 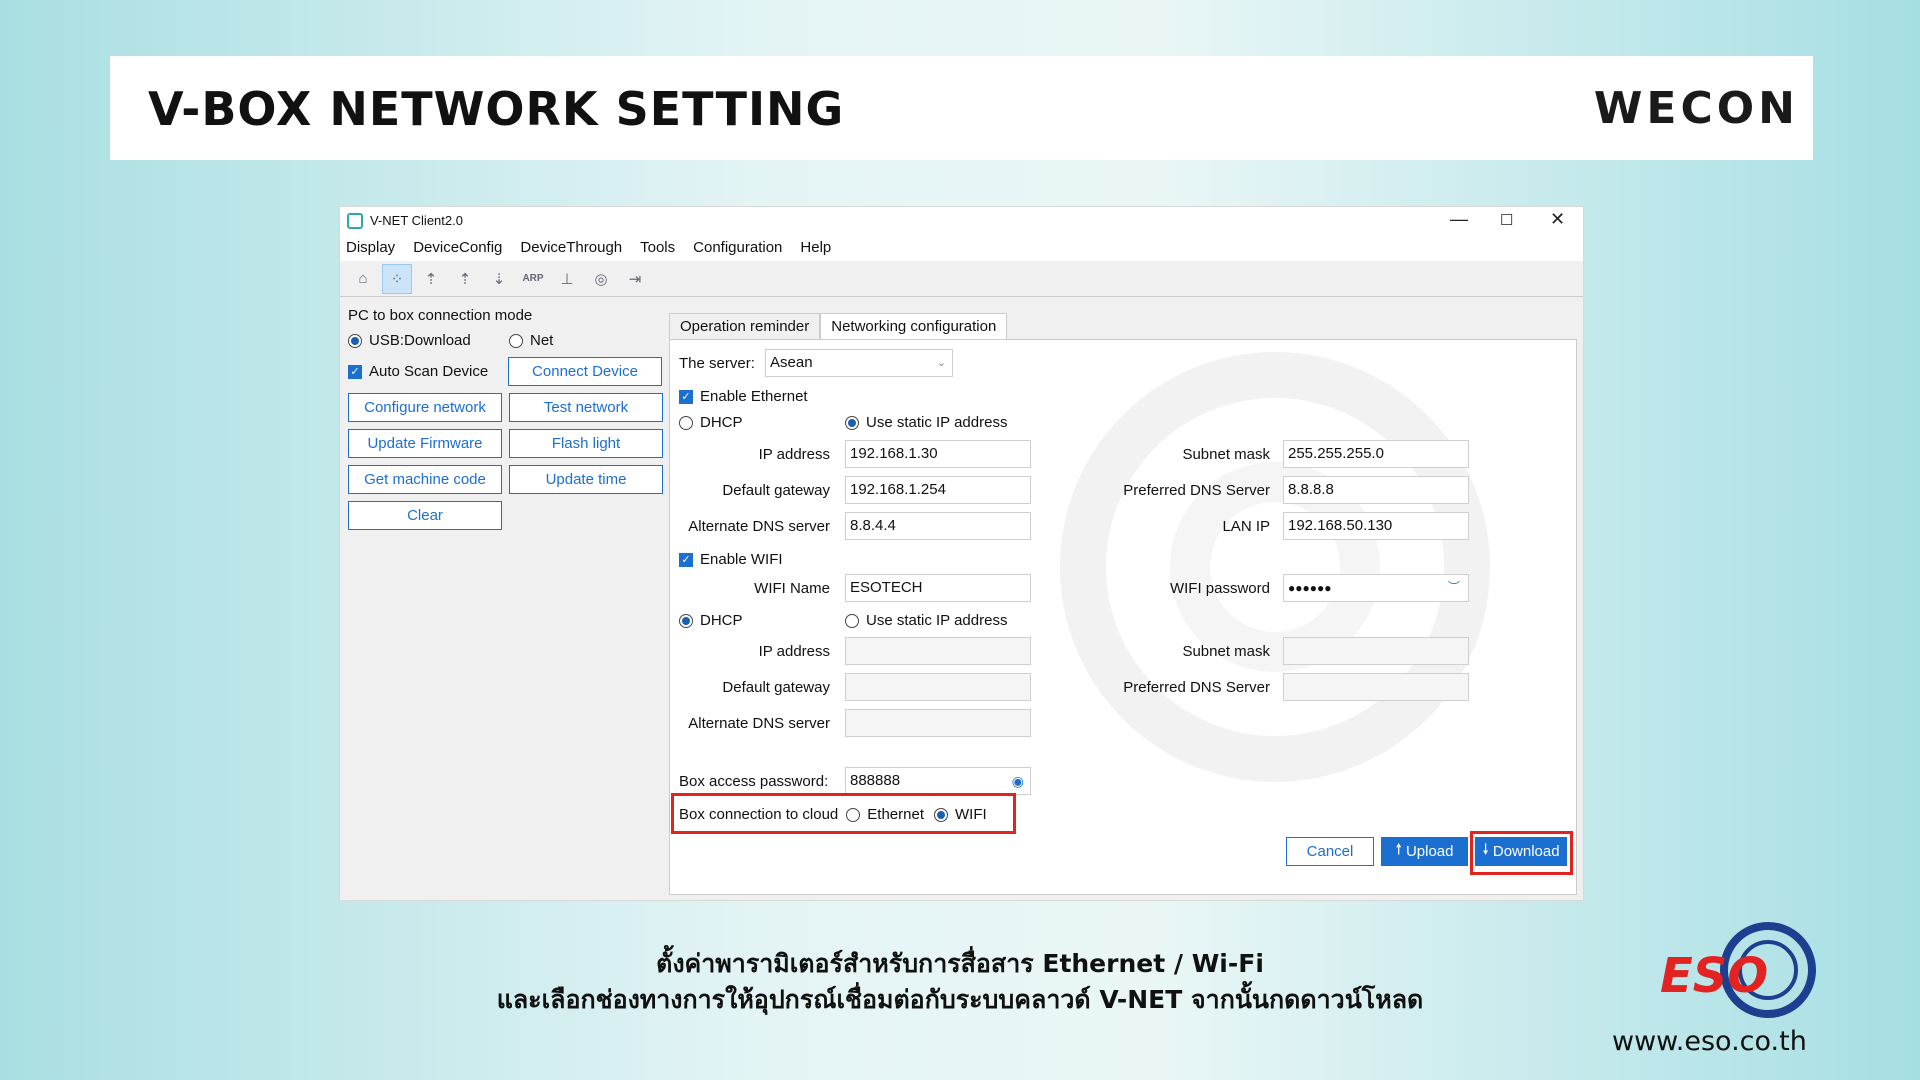 I want to click on menu-display: Display, so click(x=370, y=248).